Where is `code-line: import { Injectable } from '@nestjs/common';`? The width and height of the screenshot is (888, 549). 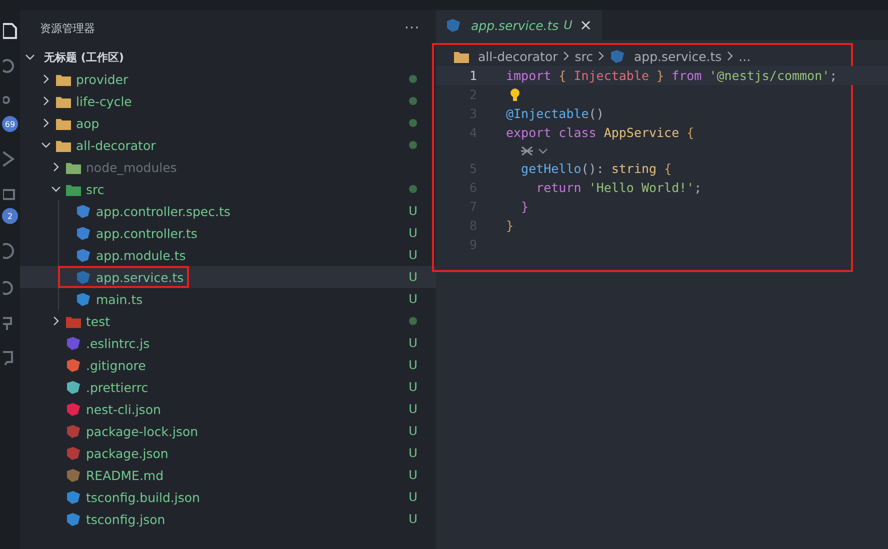
code-line: import { Injectable } from '@nestjs/common'; is located at coordinates (672, 75).